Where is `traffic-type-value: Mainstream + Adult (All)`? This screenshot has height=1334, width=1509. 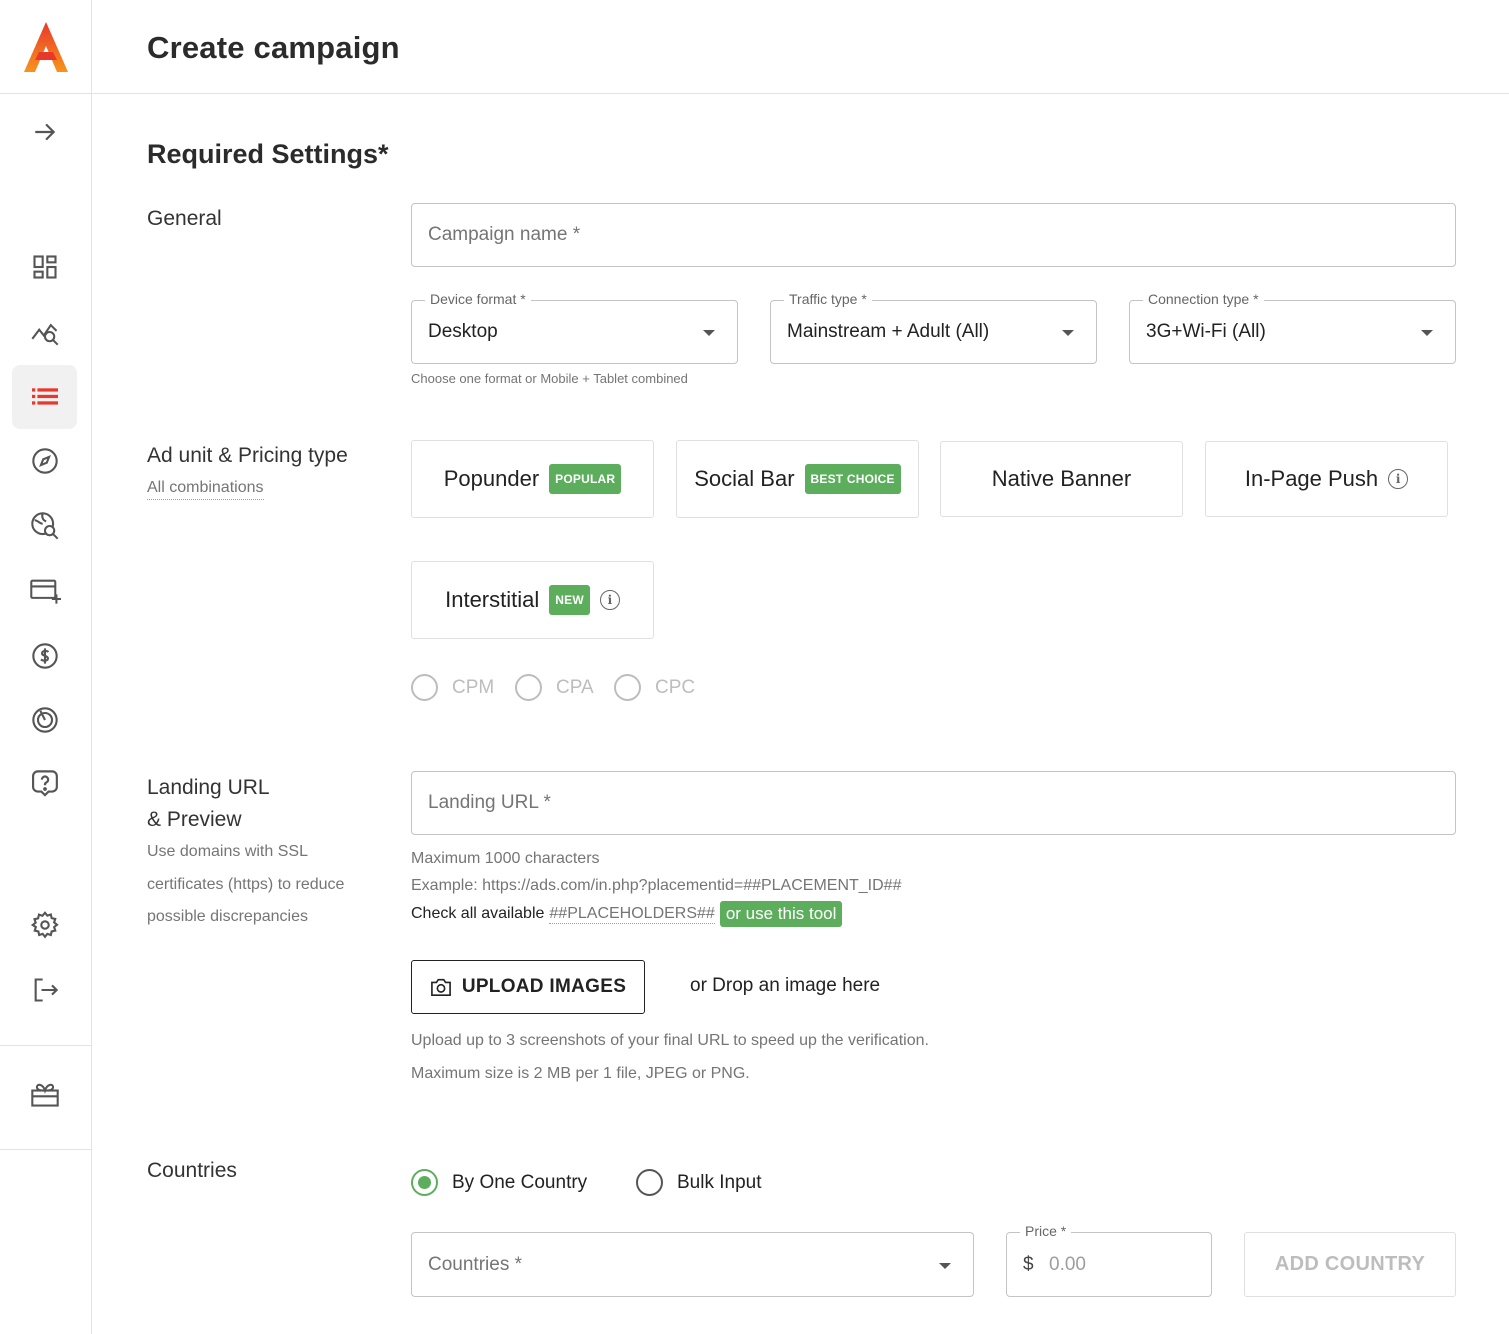 traffic-type-value: Mainstream + Adult (All) is located at coordinates (888, 331).